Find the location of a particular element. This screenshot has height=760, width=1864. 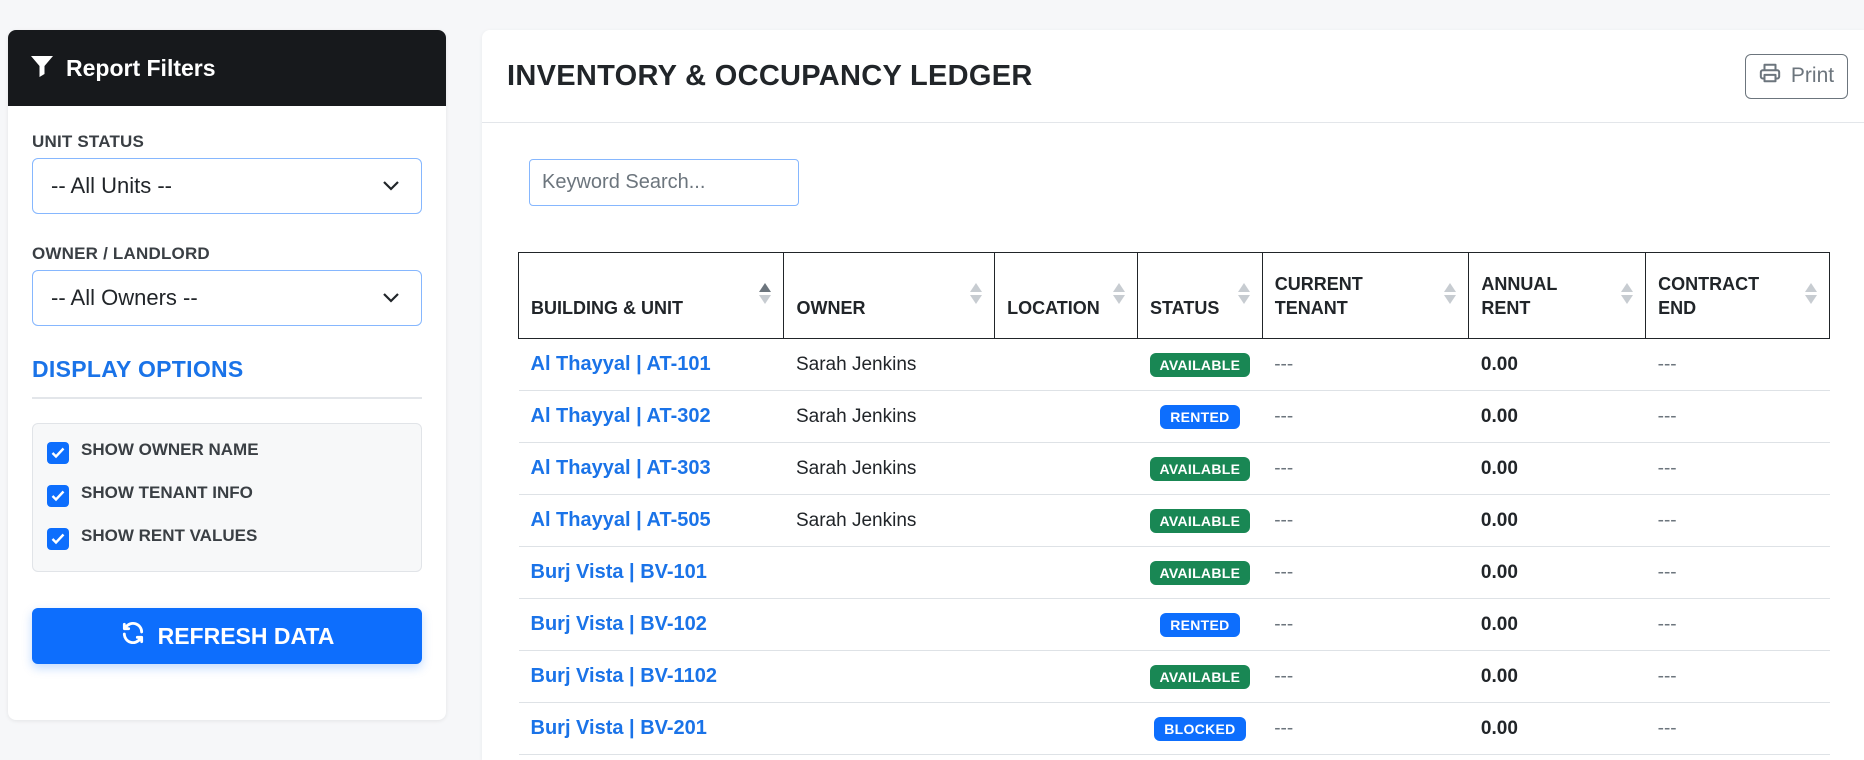

unit-link: Al Thayyal | AT-101 is located at coordinates (651, 364).